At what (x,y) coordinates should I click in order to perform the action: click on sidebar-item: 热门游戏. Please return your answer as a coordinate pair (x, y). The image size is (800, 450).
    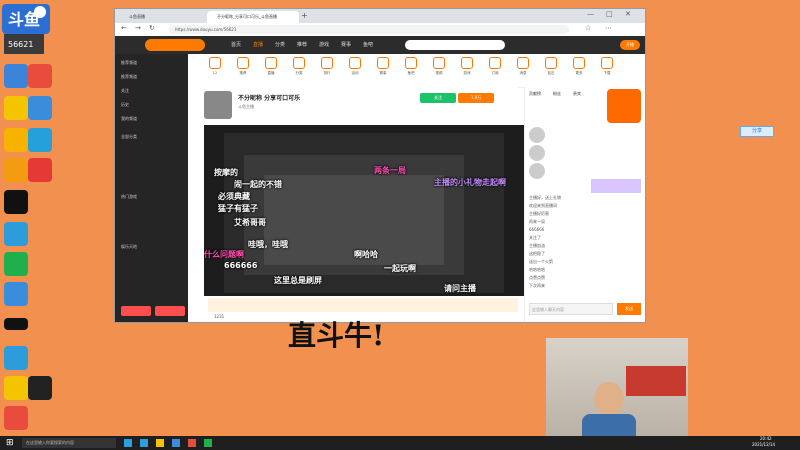
    Looking at the image, I should click on (129, 197).